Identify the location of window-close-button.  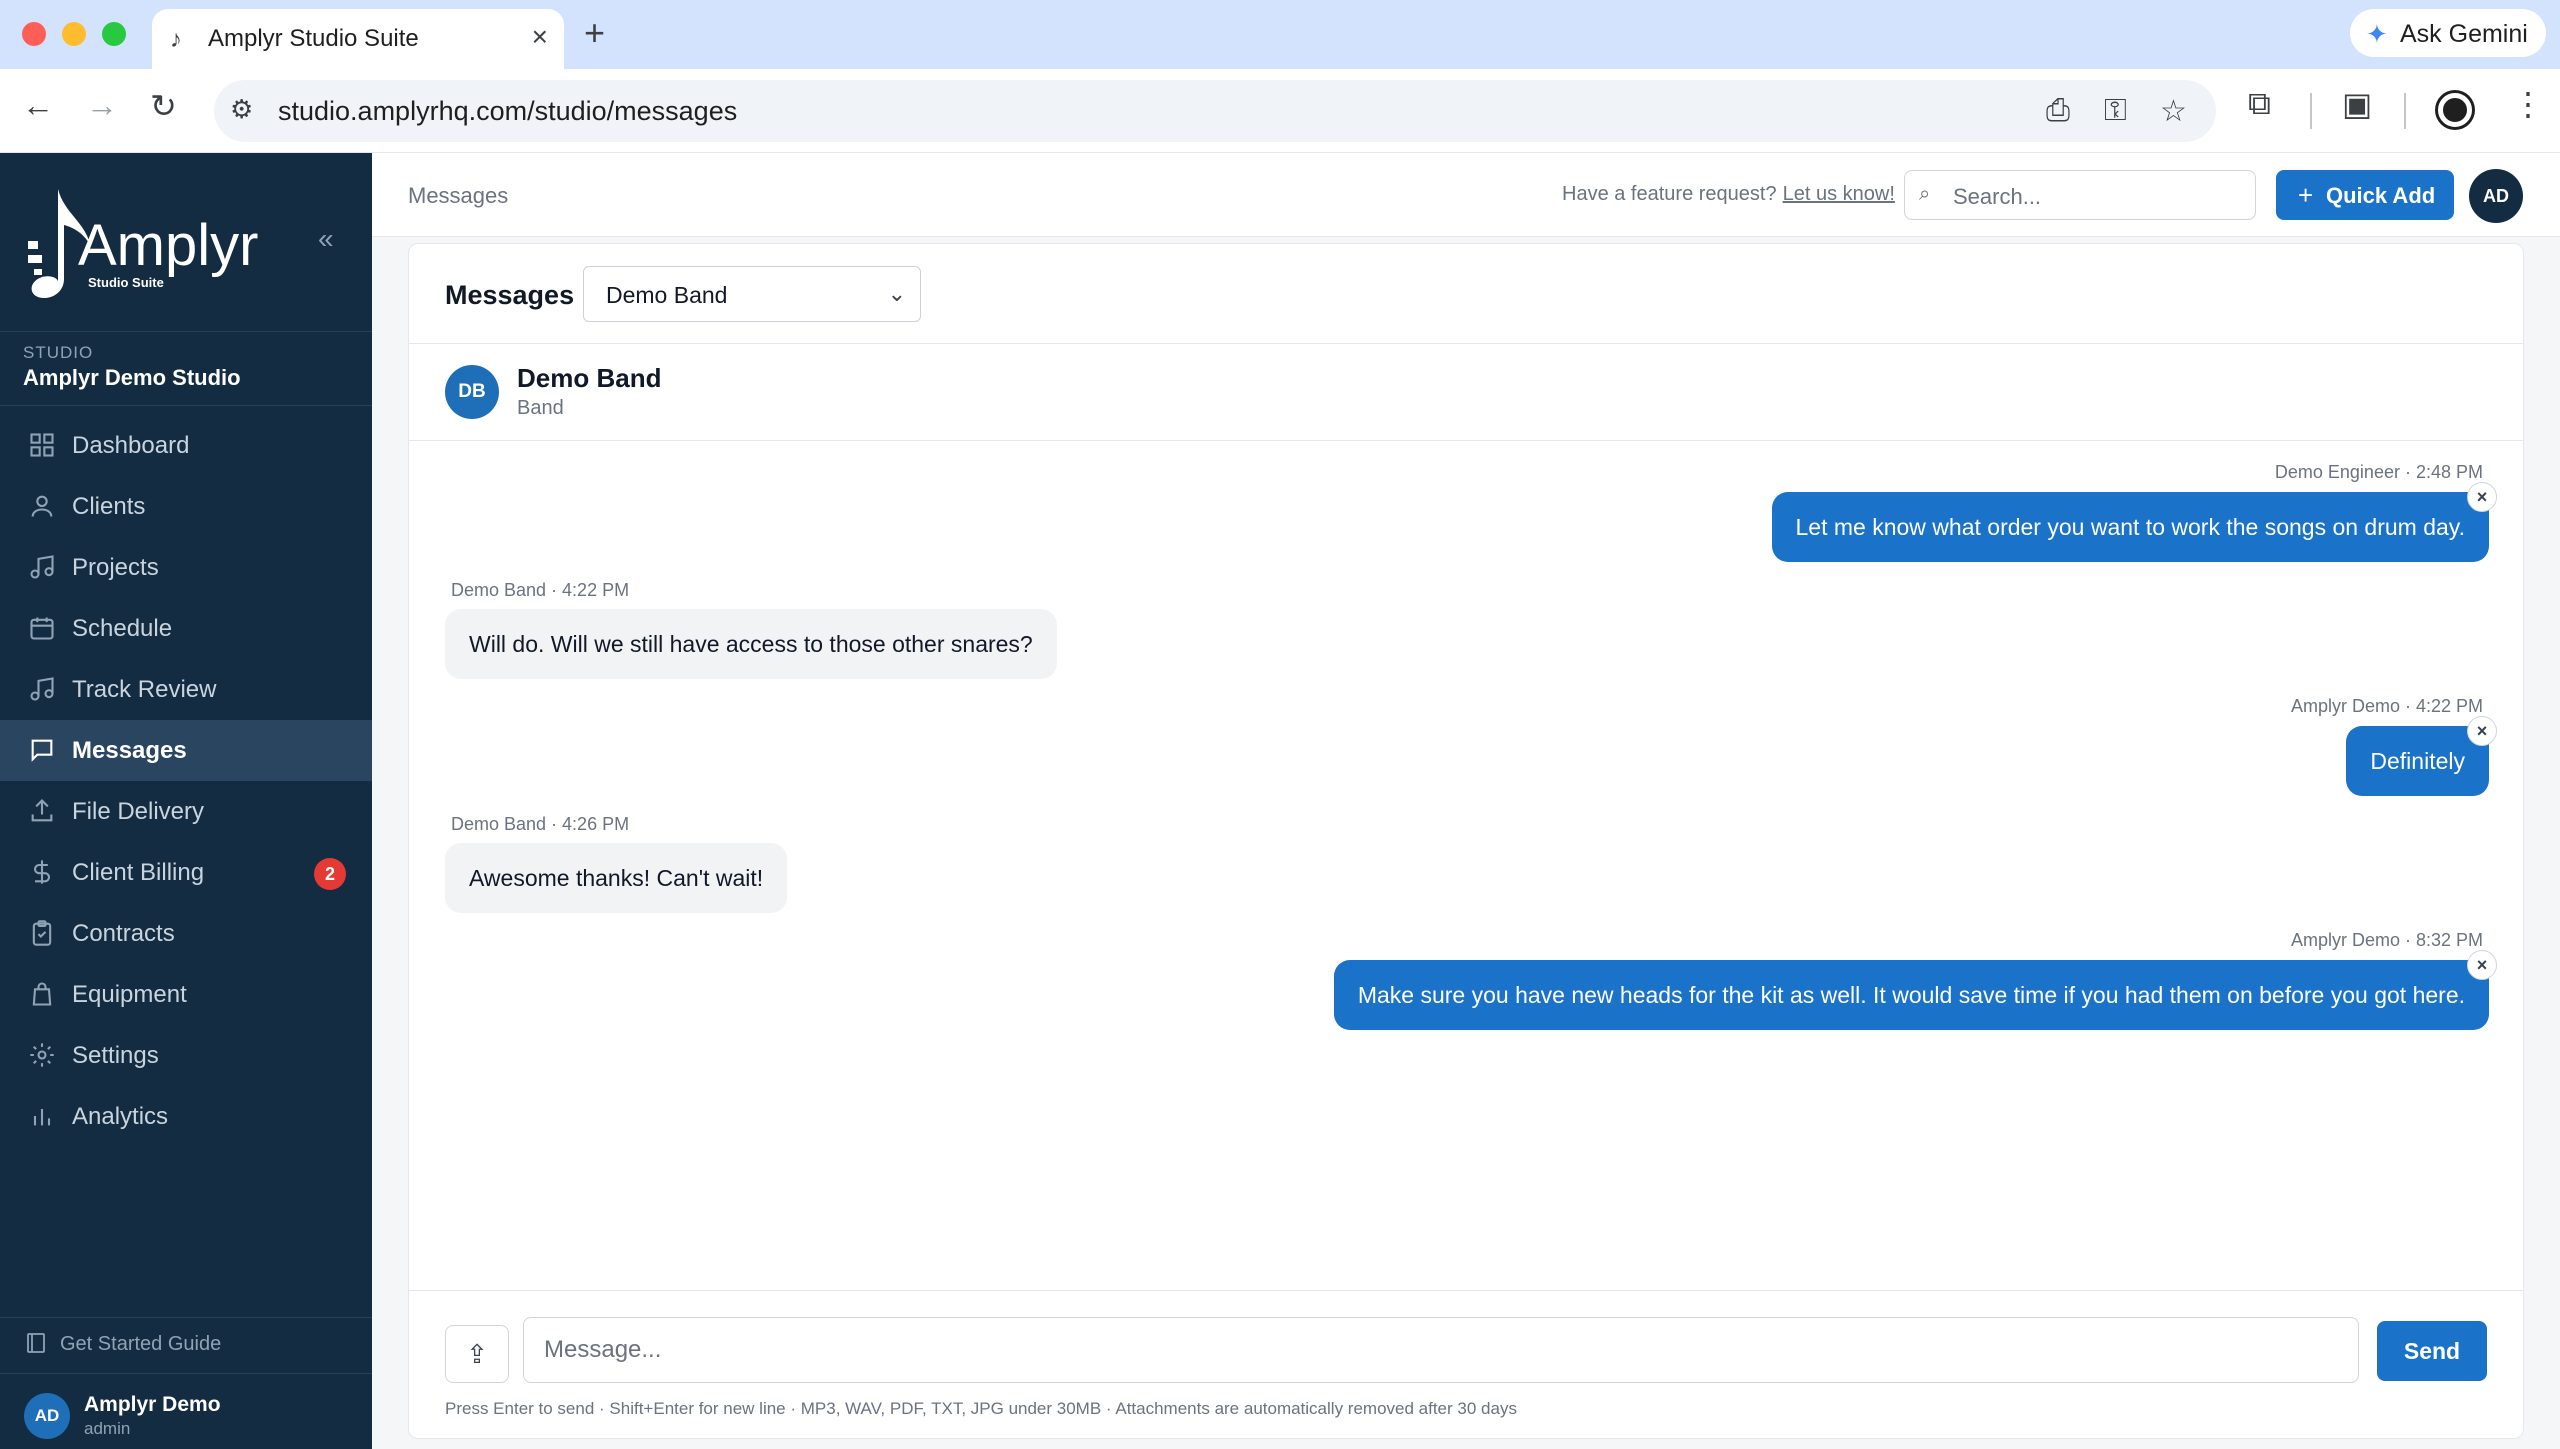
(34, 34).